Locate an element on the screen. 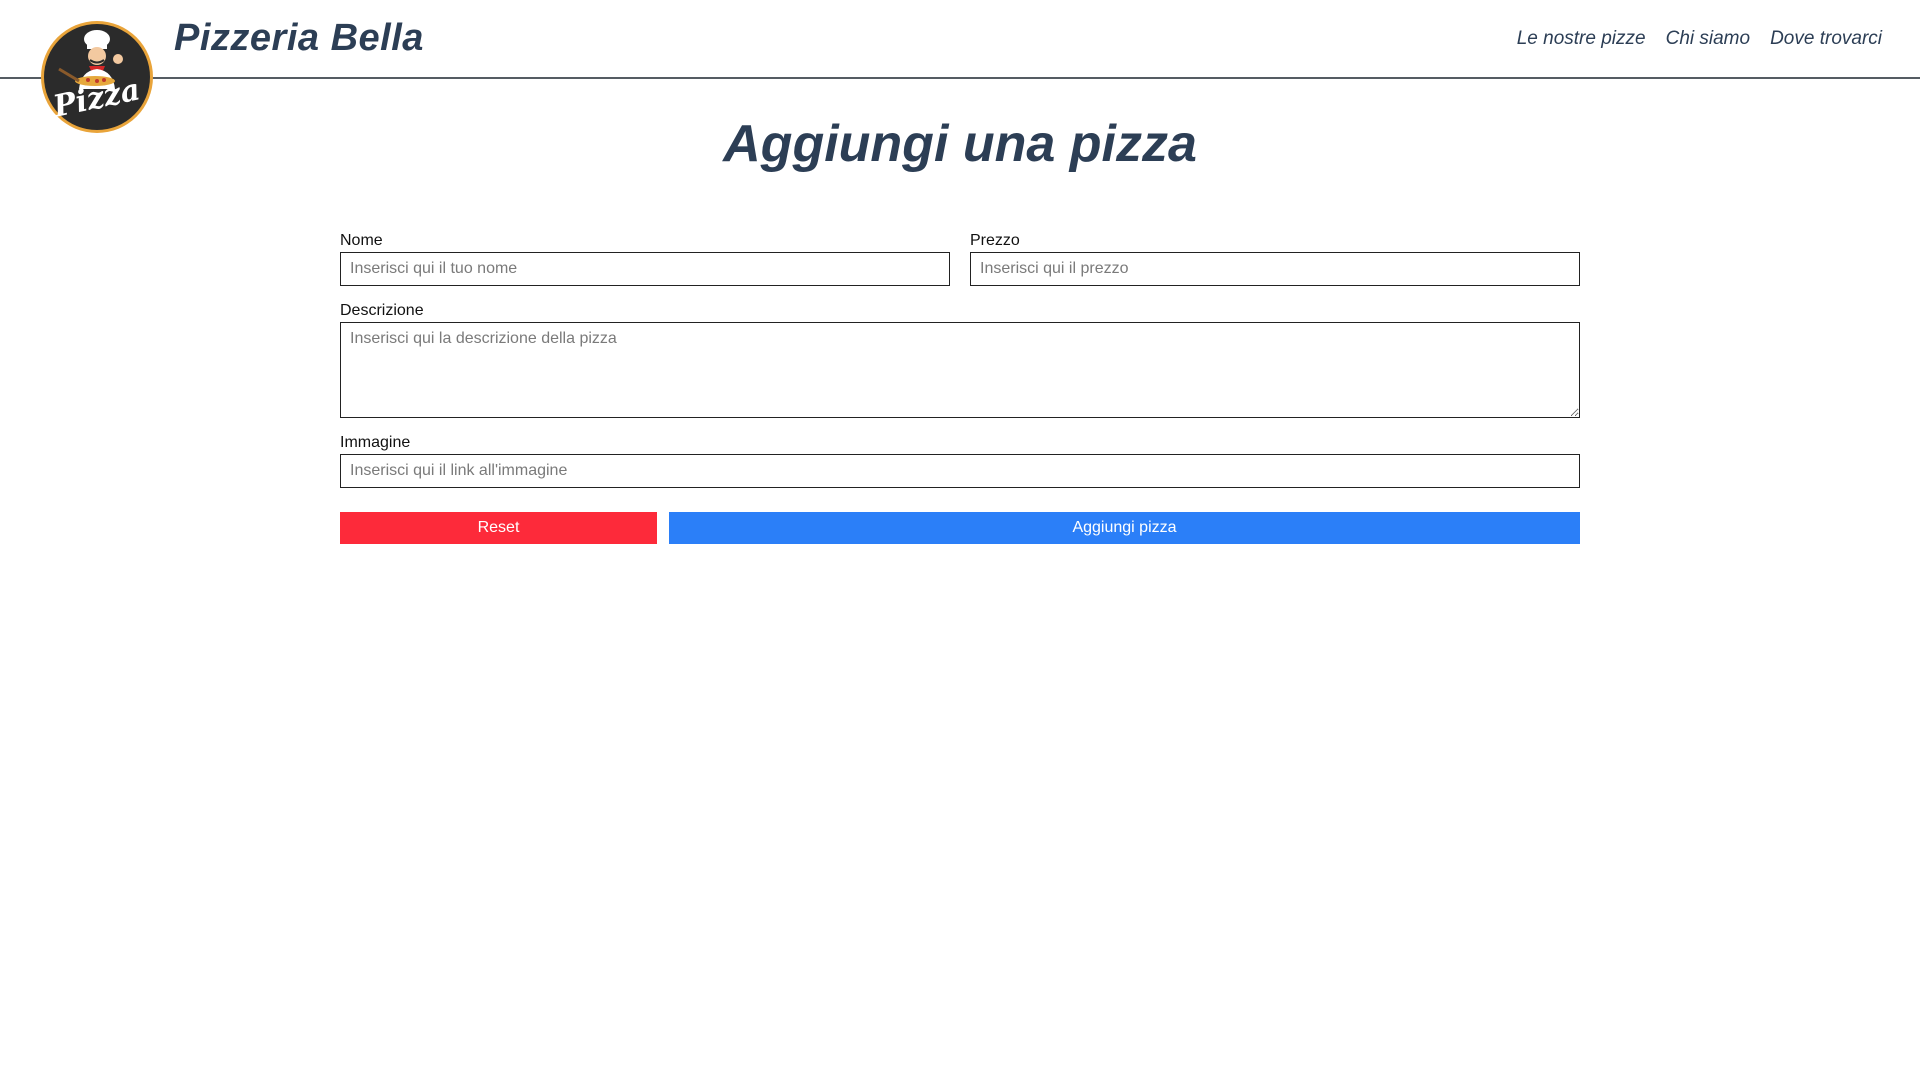 The image size is (1920, 1080). immagine-label: Immagine is located at coordinates (375, 442).